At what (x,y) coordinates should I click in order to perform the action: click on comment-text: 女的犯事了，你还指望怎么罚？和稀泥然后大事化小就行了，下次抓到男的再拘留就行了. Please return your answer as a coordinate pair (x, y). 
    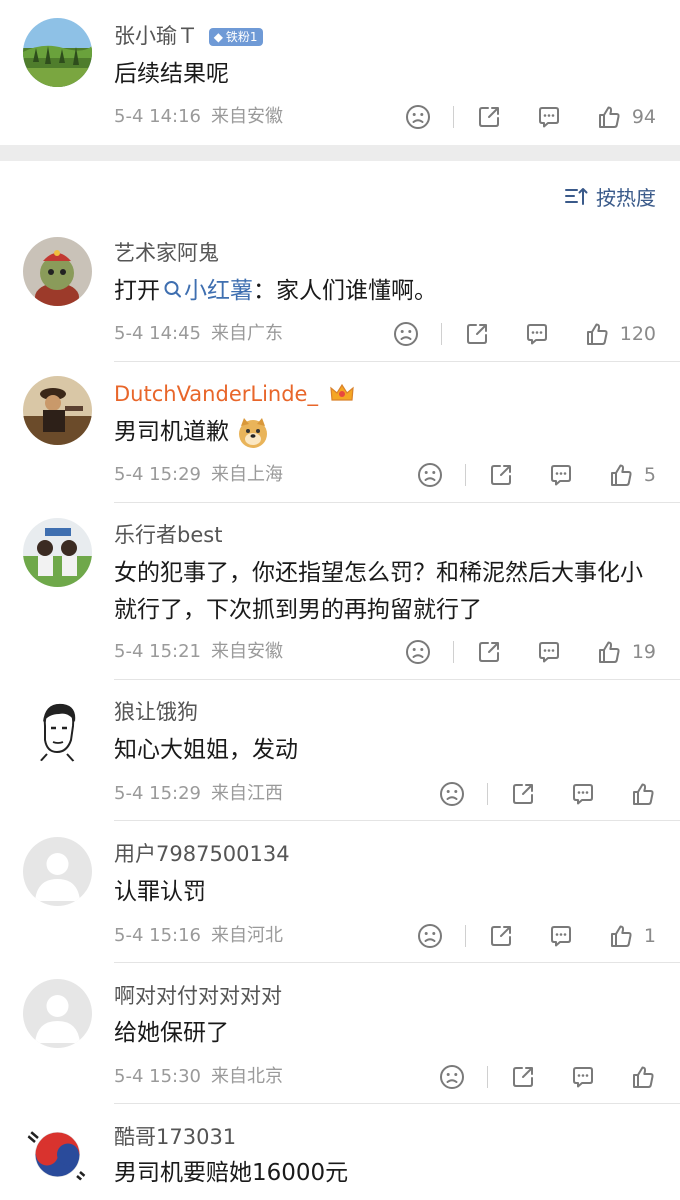
    Looking at the image, I should click on (378, 591).